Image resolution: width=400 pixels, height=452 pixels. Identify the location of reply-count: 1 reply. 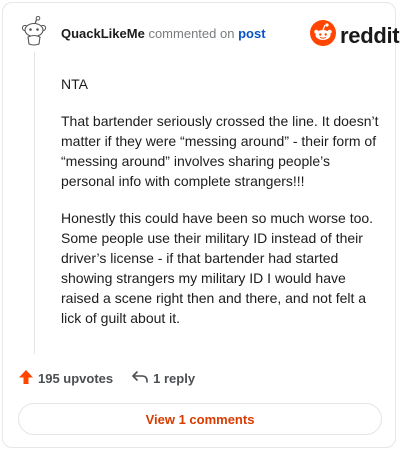
(174, 378).